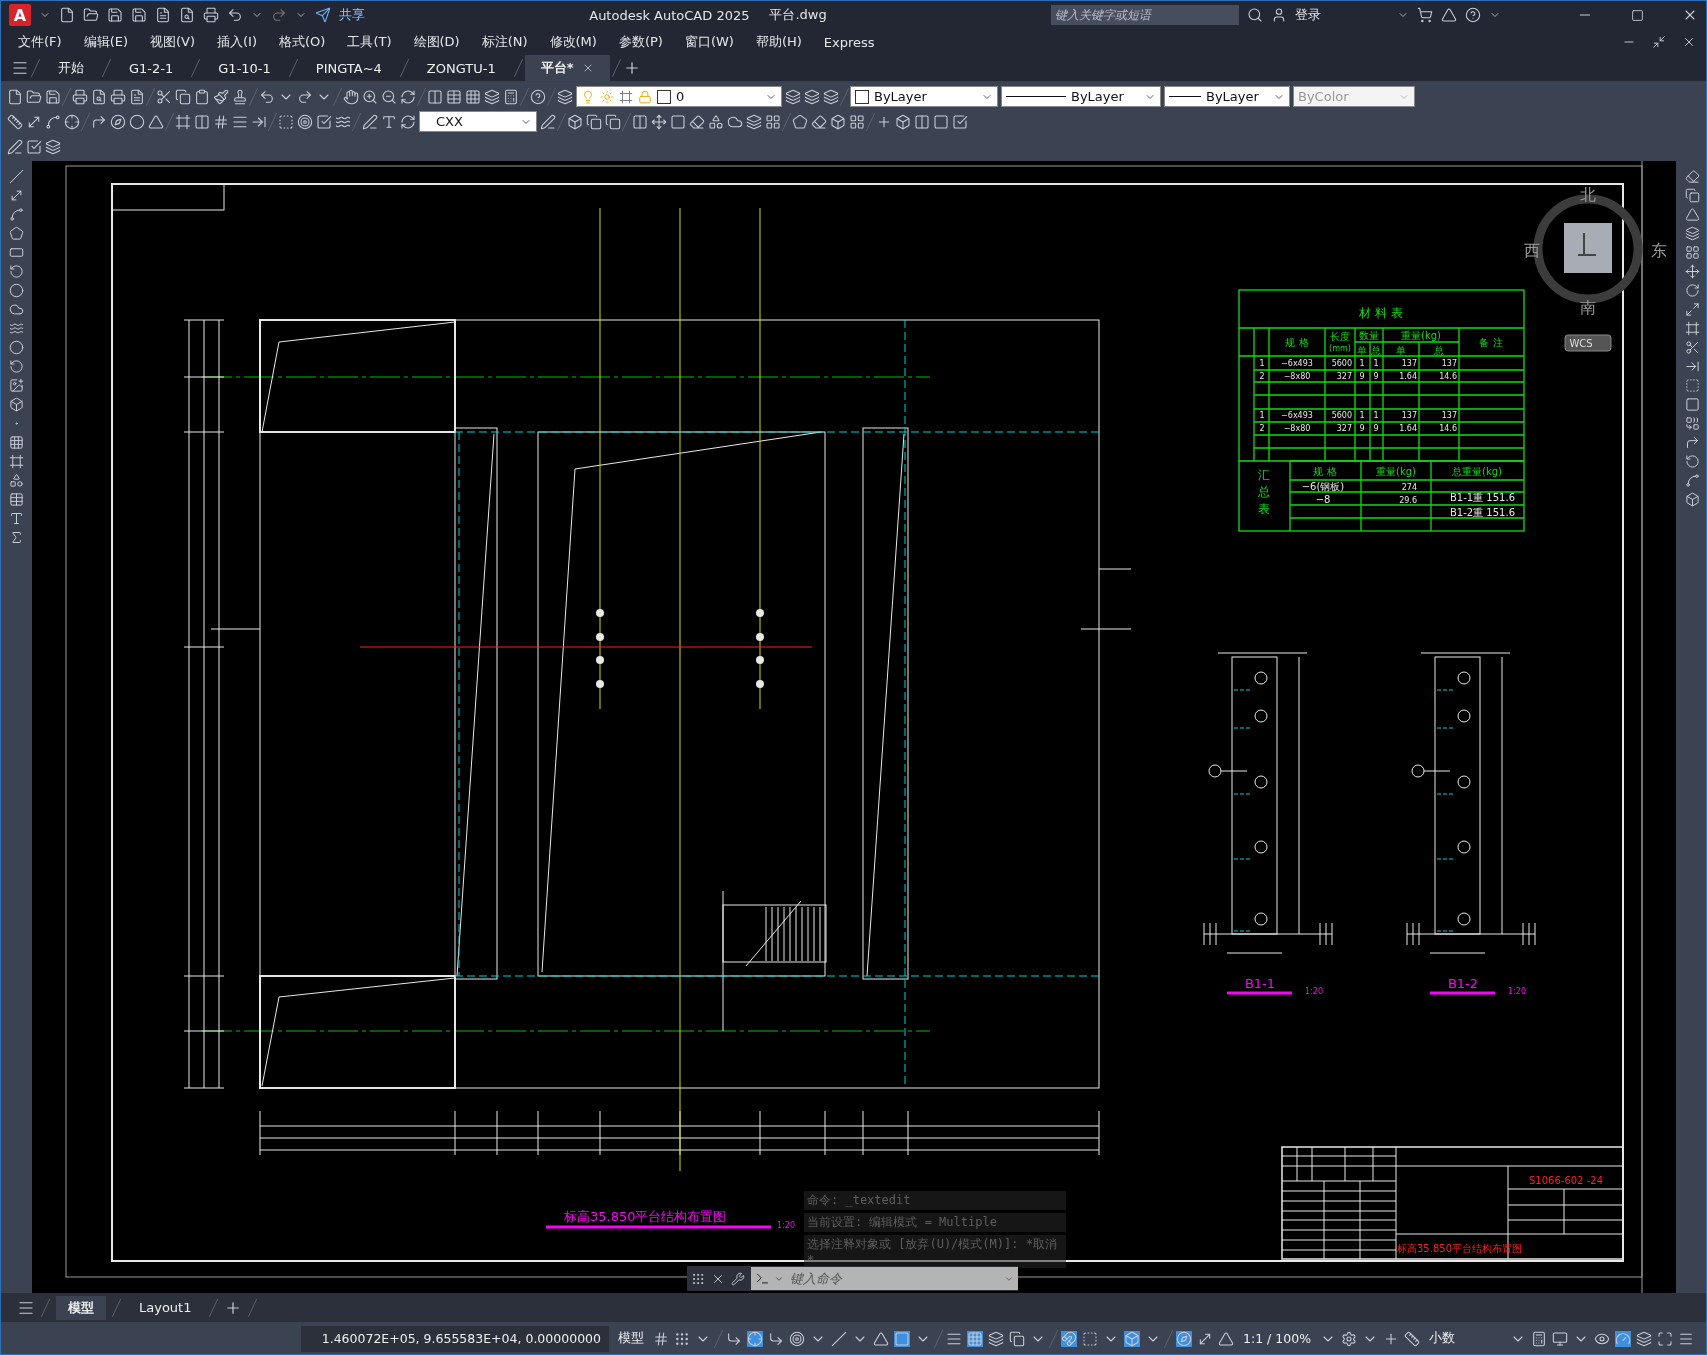  Describe the element at coordinates (682, 1338) in the screenshot. I see `dots-icon` at that location.